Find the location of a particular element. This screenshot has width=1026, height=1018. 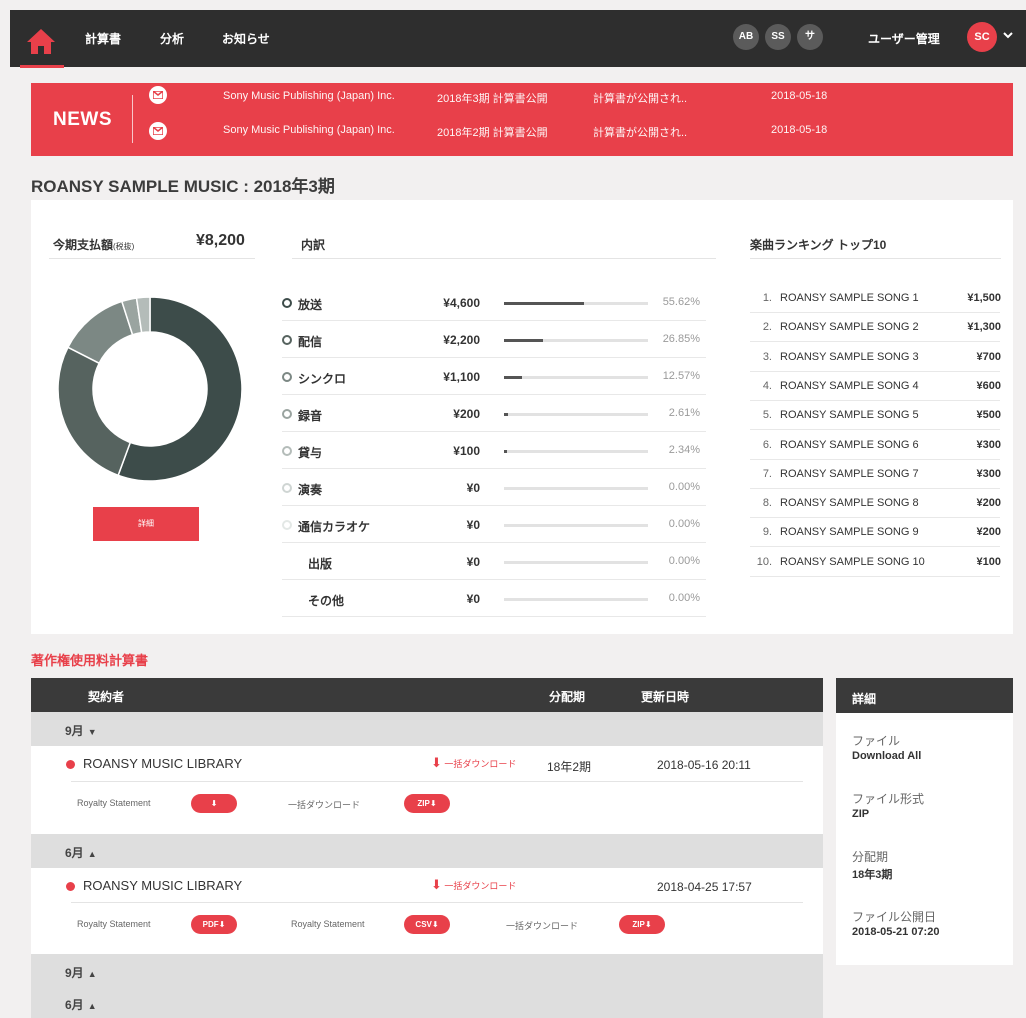

download-icon: ⬇ is located at coordinates (214, 803).